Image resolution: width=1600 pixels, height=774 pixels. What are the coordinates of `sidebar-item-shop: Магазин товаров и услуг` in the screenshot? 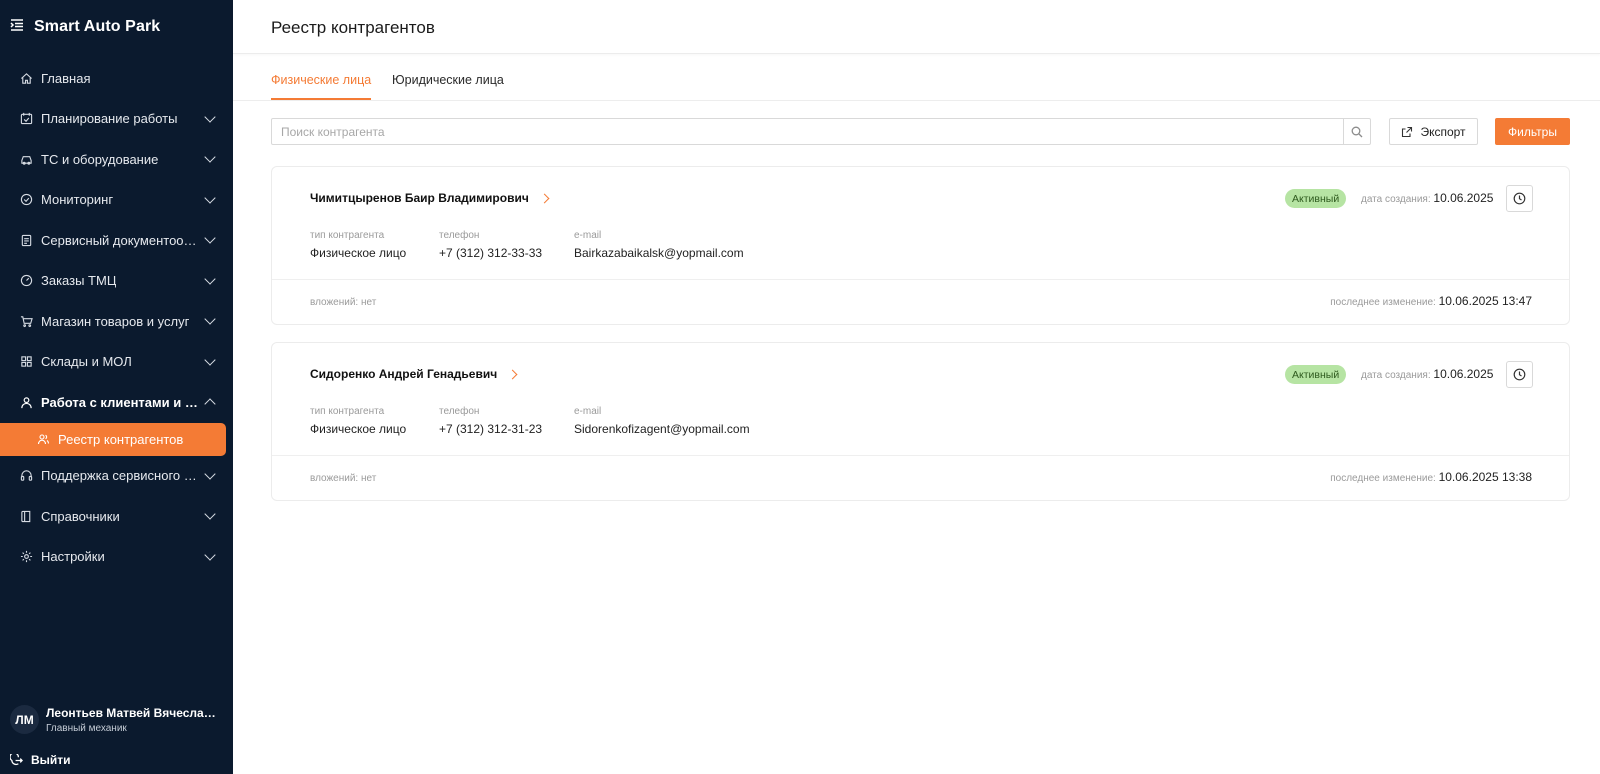 It's located at (116, 321).